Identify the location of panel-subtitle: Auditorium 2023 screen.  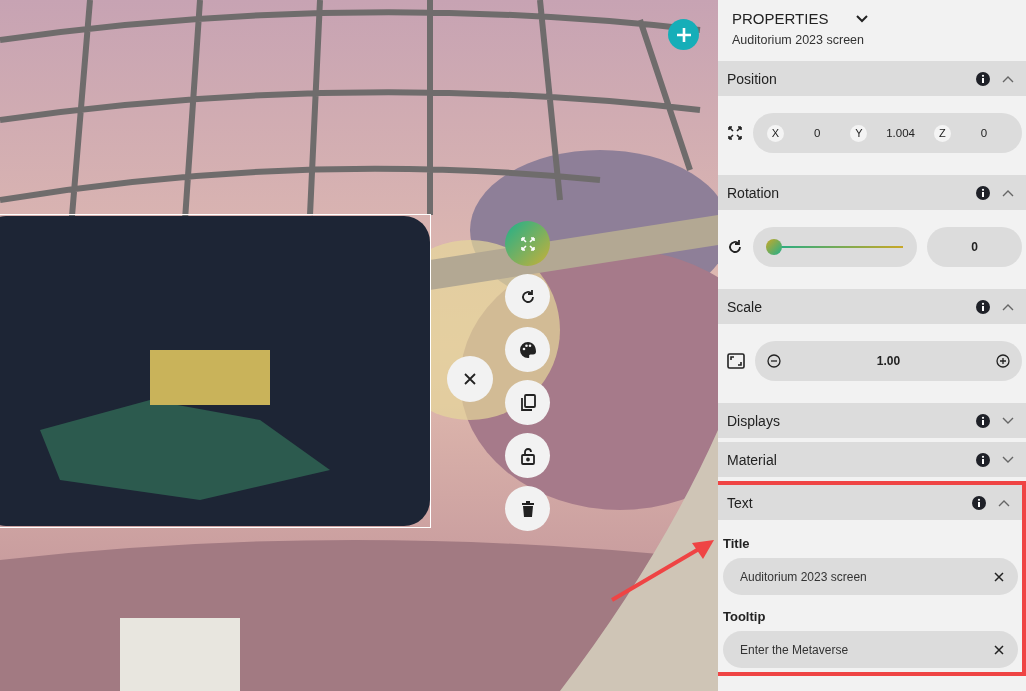
(799, 40).